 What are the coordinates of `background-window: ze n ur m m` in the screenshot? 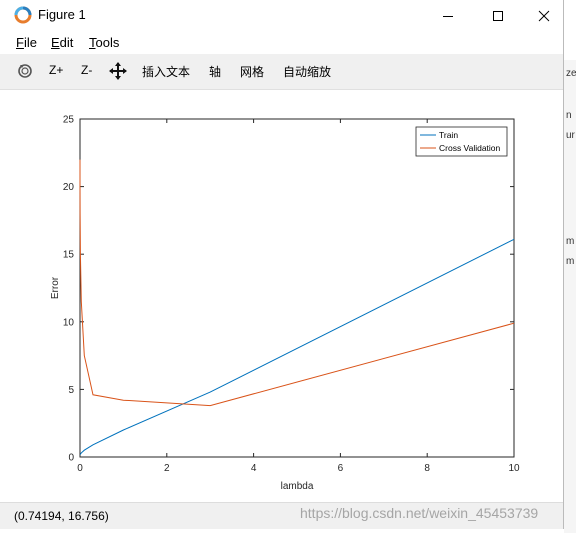 It's located at (570, 296).